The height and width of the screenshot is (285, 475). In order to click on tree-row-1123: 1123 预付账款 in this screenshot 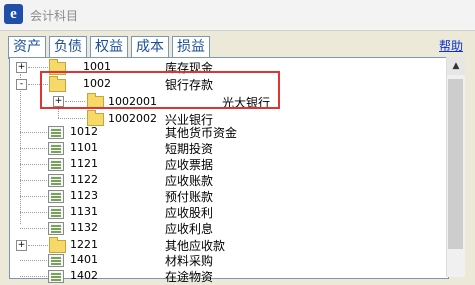, I will do `click(225, 196)`.